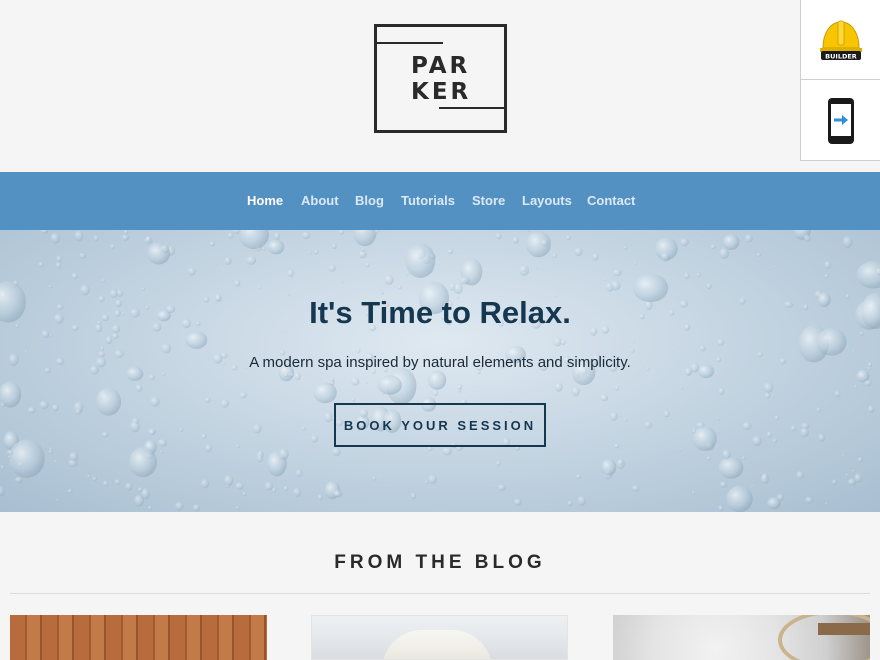  I want to click on nav-home: Home, so click(265, 200).